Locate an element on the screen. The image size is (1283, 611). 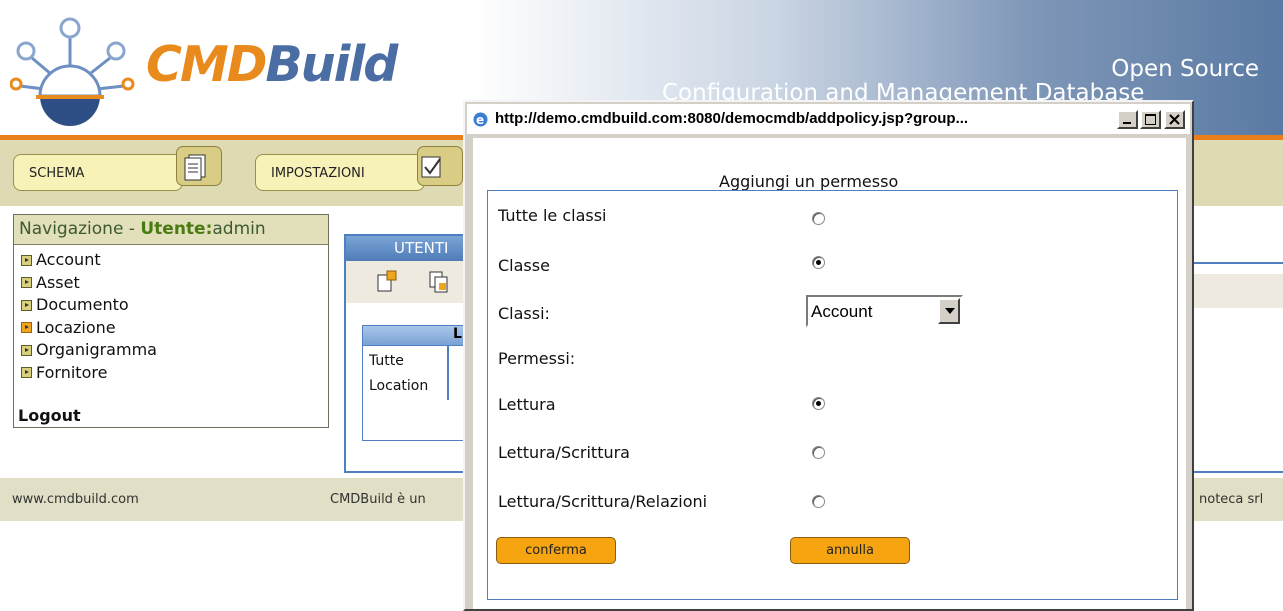
classes-label: Classi: is located at coordinates (524, 313).